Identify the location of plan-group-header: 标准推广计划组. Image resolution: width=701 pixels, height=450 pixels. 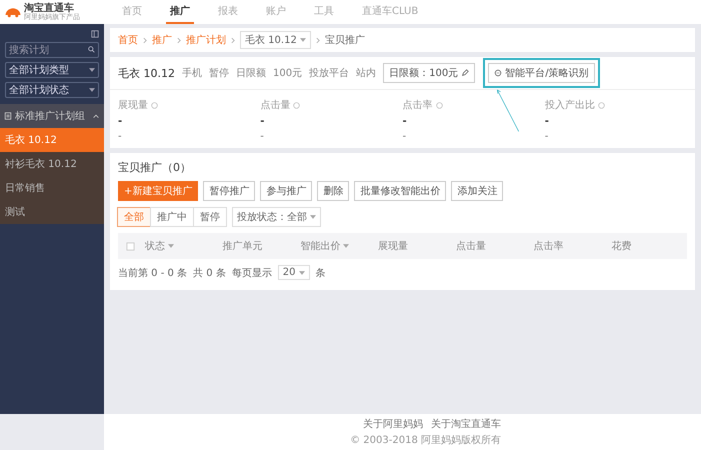
(52, 116).